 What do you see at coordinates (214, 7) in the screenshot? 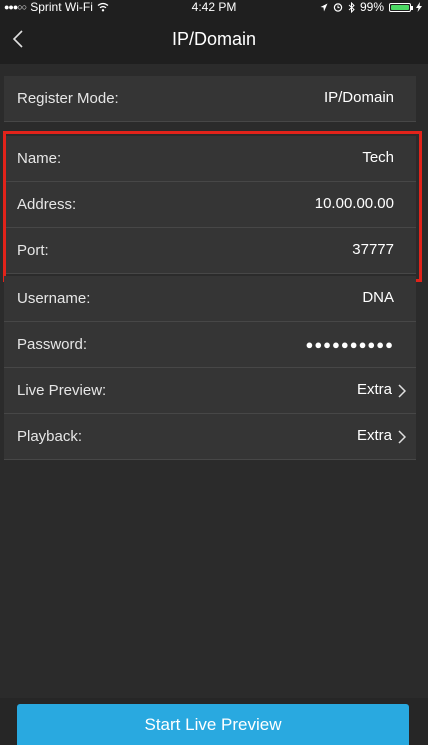
I see `status-bar: ●●●○○ Sprint Wi-Fi 4:42 PM 99%` at bounding box center [214, 7].